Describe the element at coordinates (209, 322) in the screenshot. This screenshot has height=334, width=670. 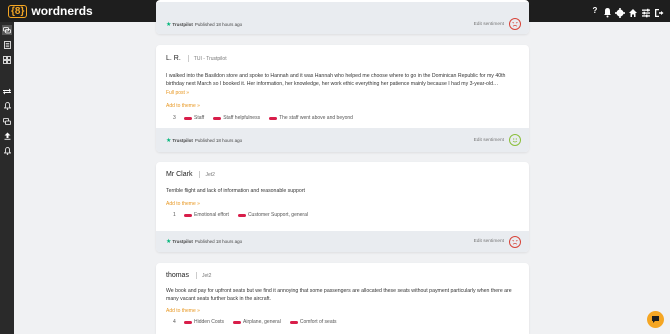
I see `tag-label: Hidden Costs` at that location.